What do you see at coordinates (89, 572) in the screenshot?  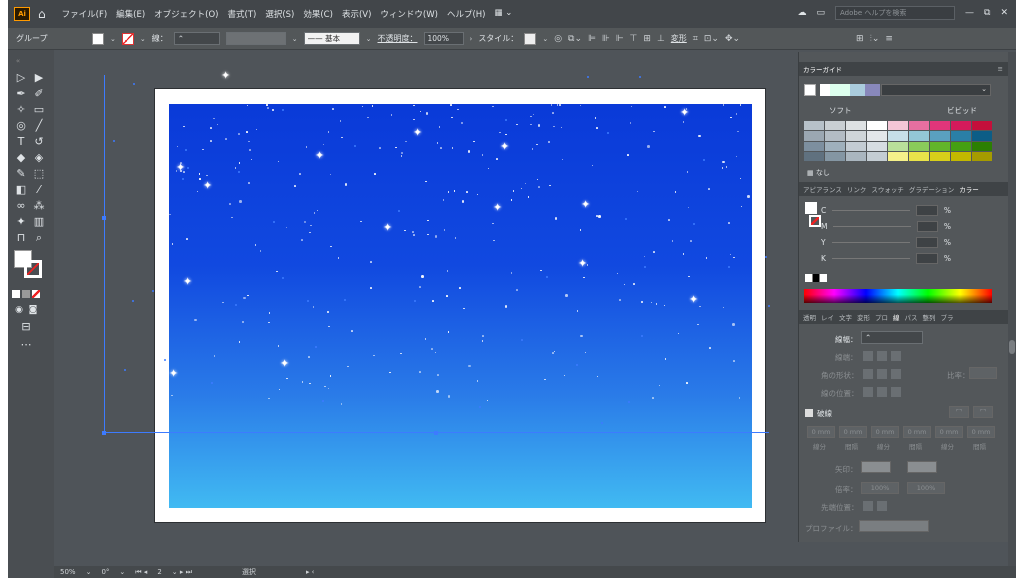 I see `zoom-dropdown-icon: ⌄` at bounding box center [89, 572].